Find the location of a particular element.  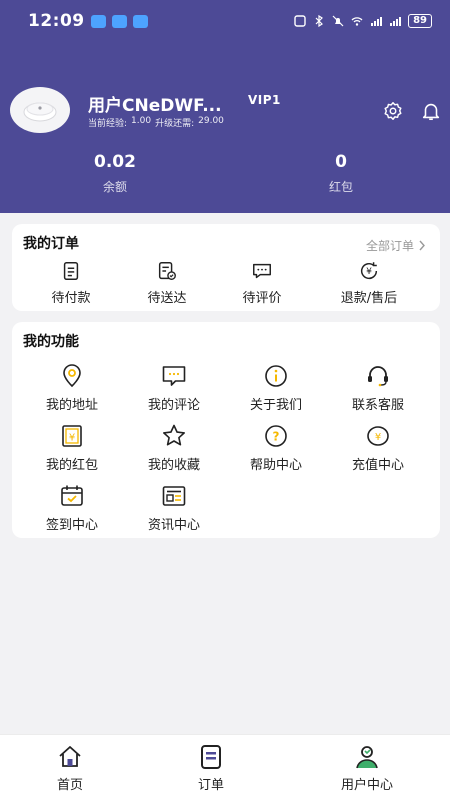

function-help-center: ? 帮助中心 is located at coordinates (276, 448).